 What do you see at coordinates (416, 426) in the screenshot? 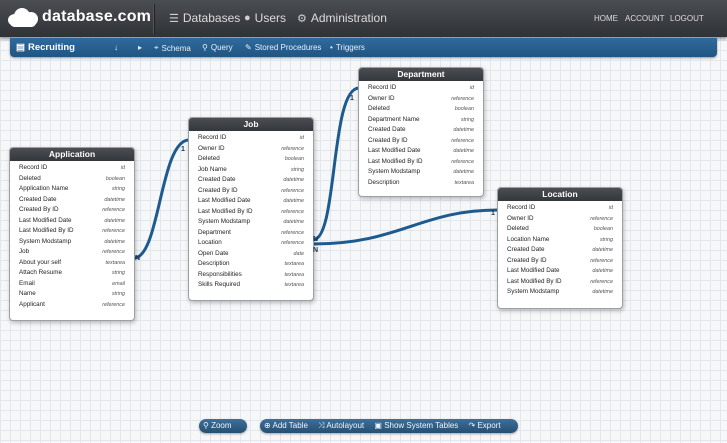
I see `show-system-tables-button: ▣ Show System Tables` at bounding box center [416, 426].